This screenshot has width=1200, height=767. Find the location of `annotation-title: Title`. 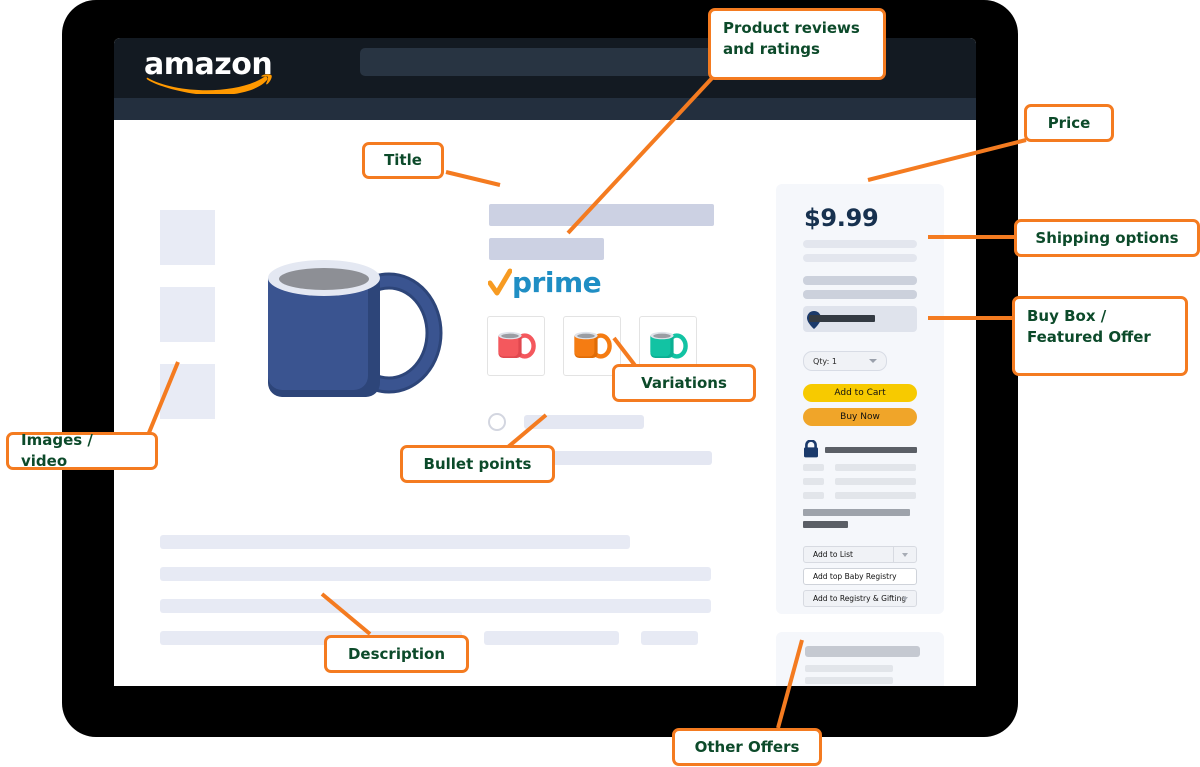

annotation-title: Title is located at coordinates (403, 160).